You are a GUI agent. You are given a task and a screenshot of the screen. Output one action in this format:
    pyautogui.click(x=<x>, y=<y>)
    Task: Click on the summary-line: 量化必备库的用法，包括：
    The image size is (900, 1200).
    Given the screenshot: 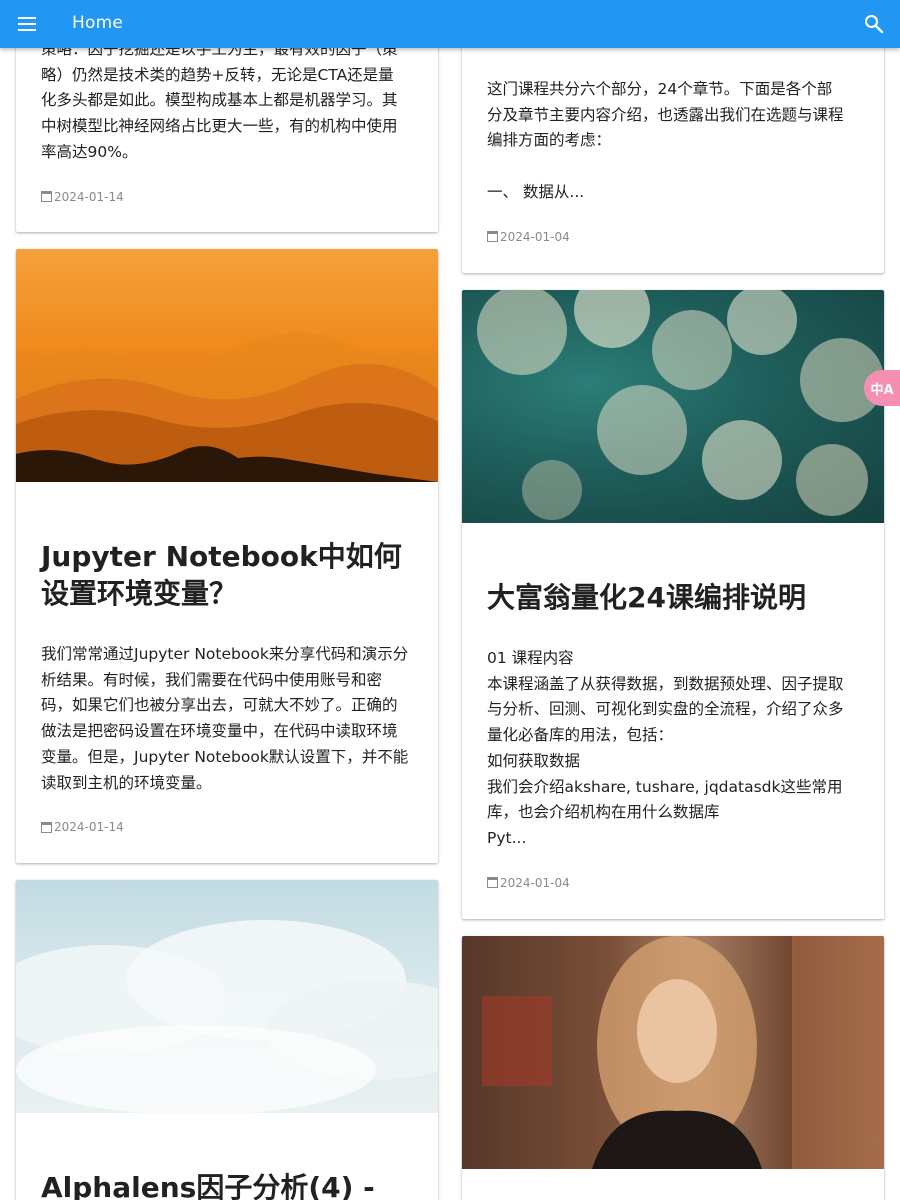 What is the action you would take?
    pyautogui.click(x=580, y=735)
    